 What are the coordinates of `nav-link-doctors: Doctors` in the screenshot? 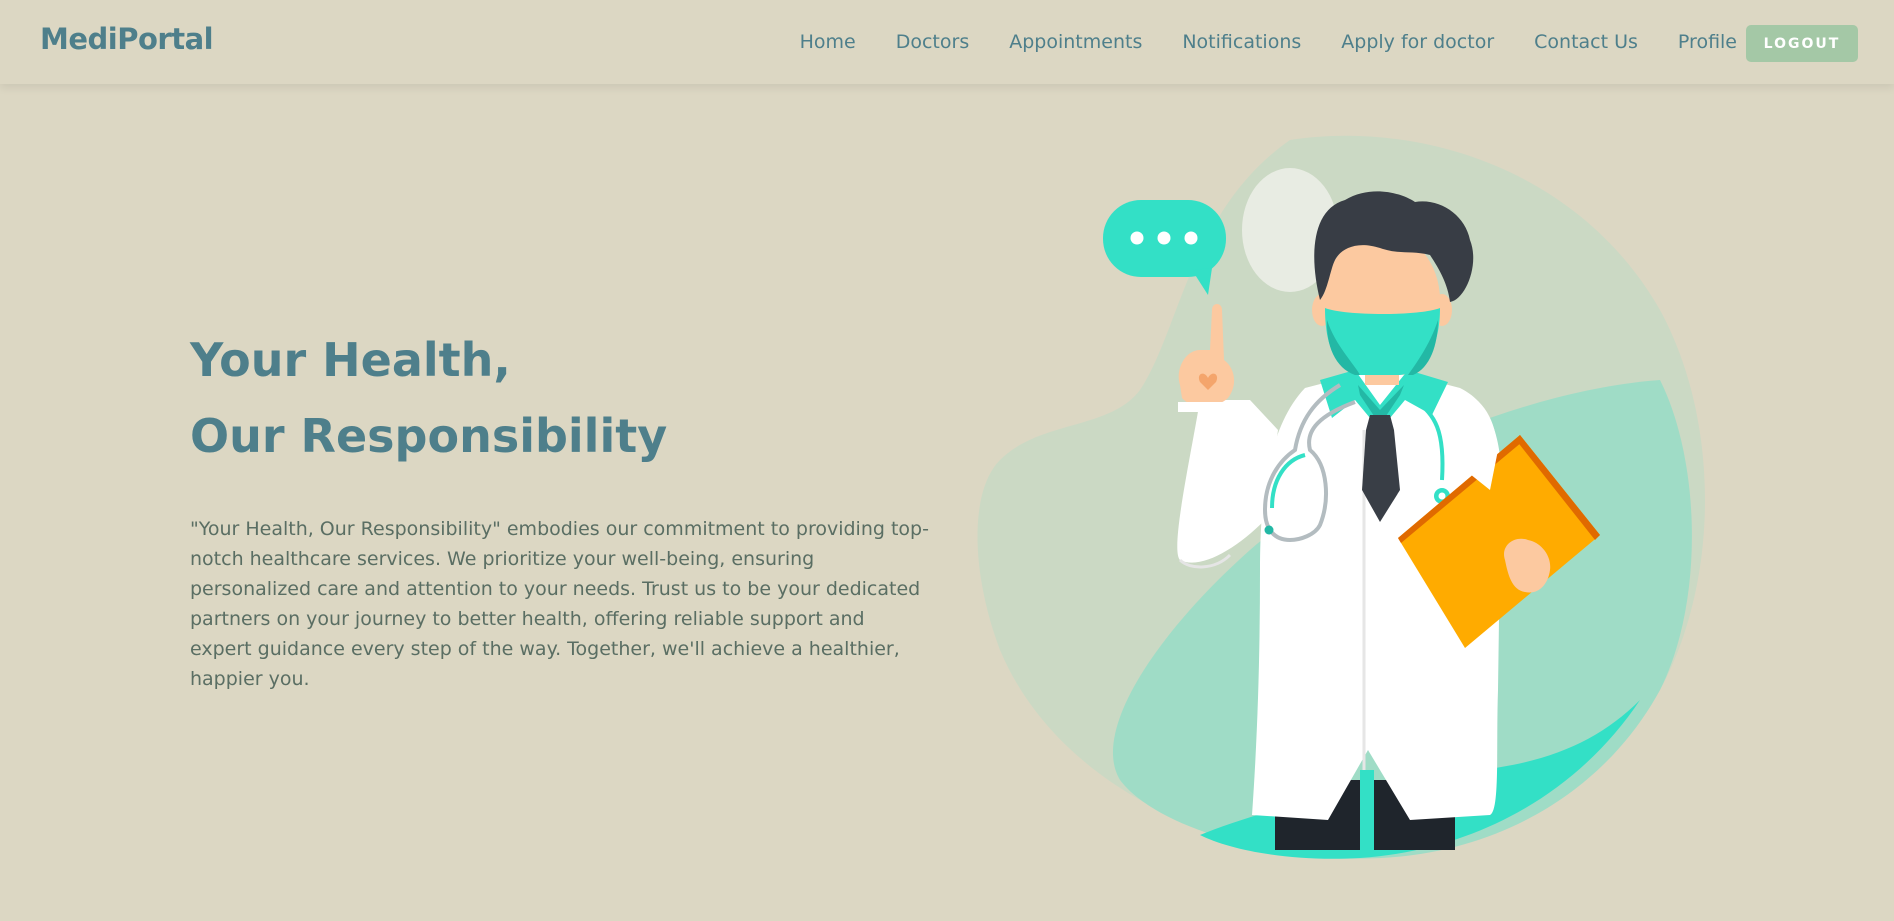 It's located at (933, 42).